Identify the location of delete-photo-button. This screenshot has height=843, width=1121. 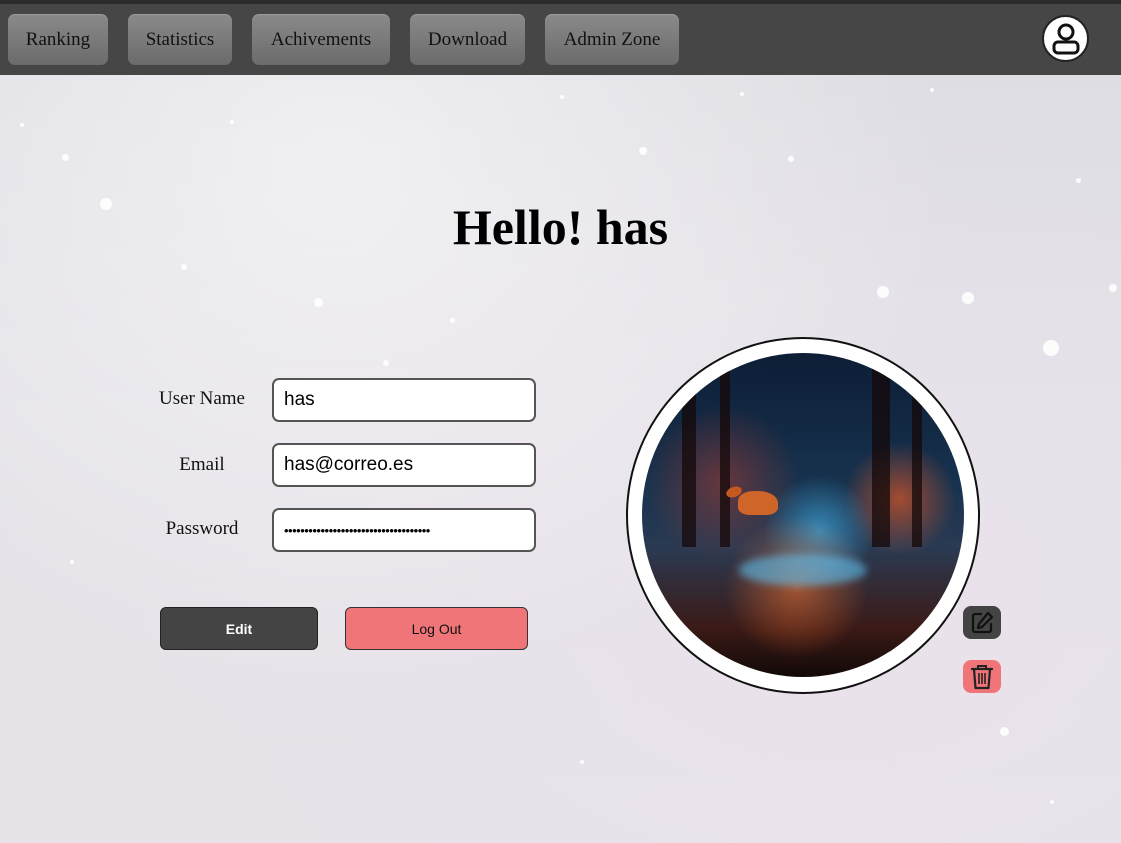
(982, 676).